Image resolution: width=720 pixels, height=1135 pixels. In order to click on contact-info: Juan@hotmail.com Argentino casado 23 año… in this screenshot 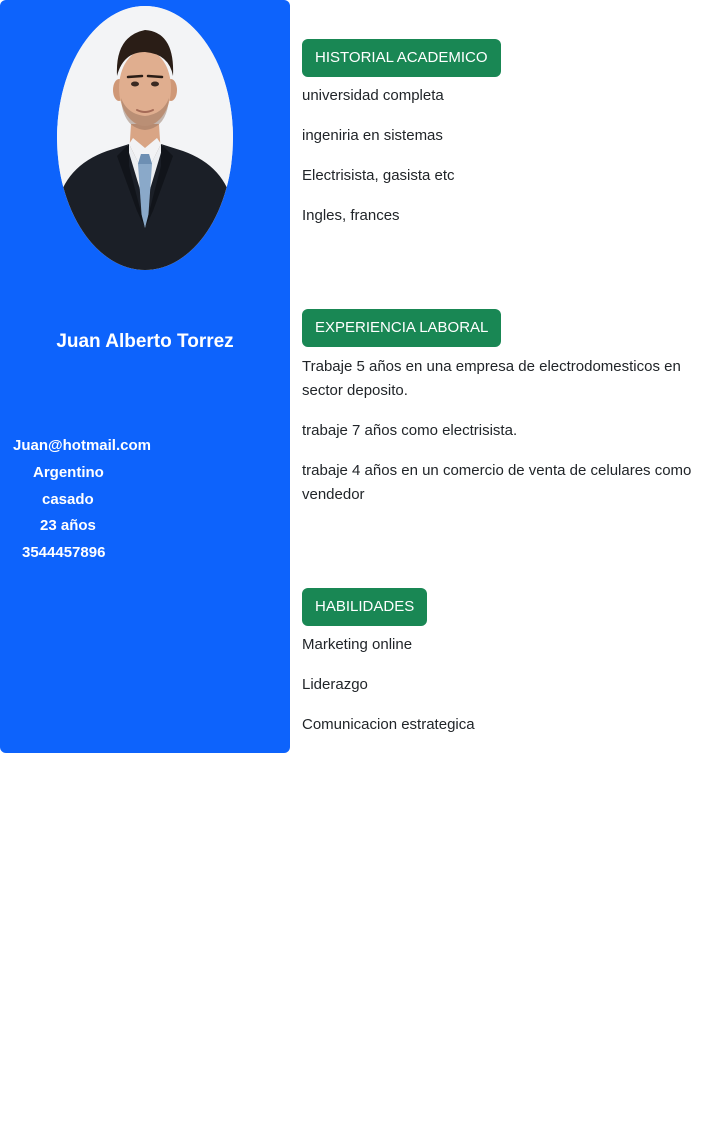, I will do `click(145, 500)`.